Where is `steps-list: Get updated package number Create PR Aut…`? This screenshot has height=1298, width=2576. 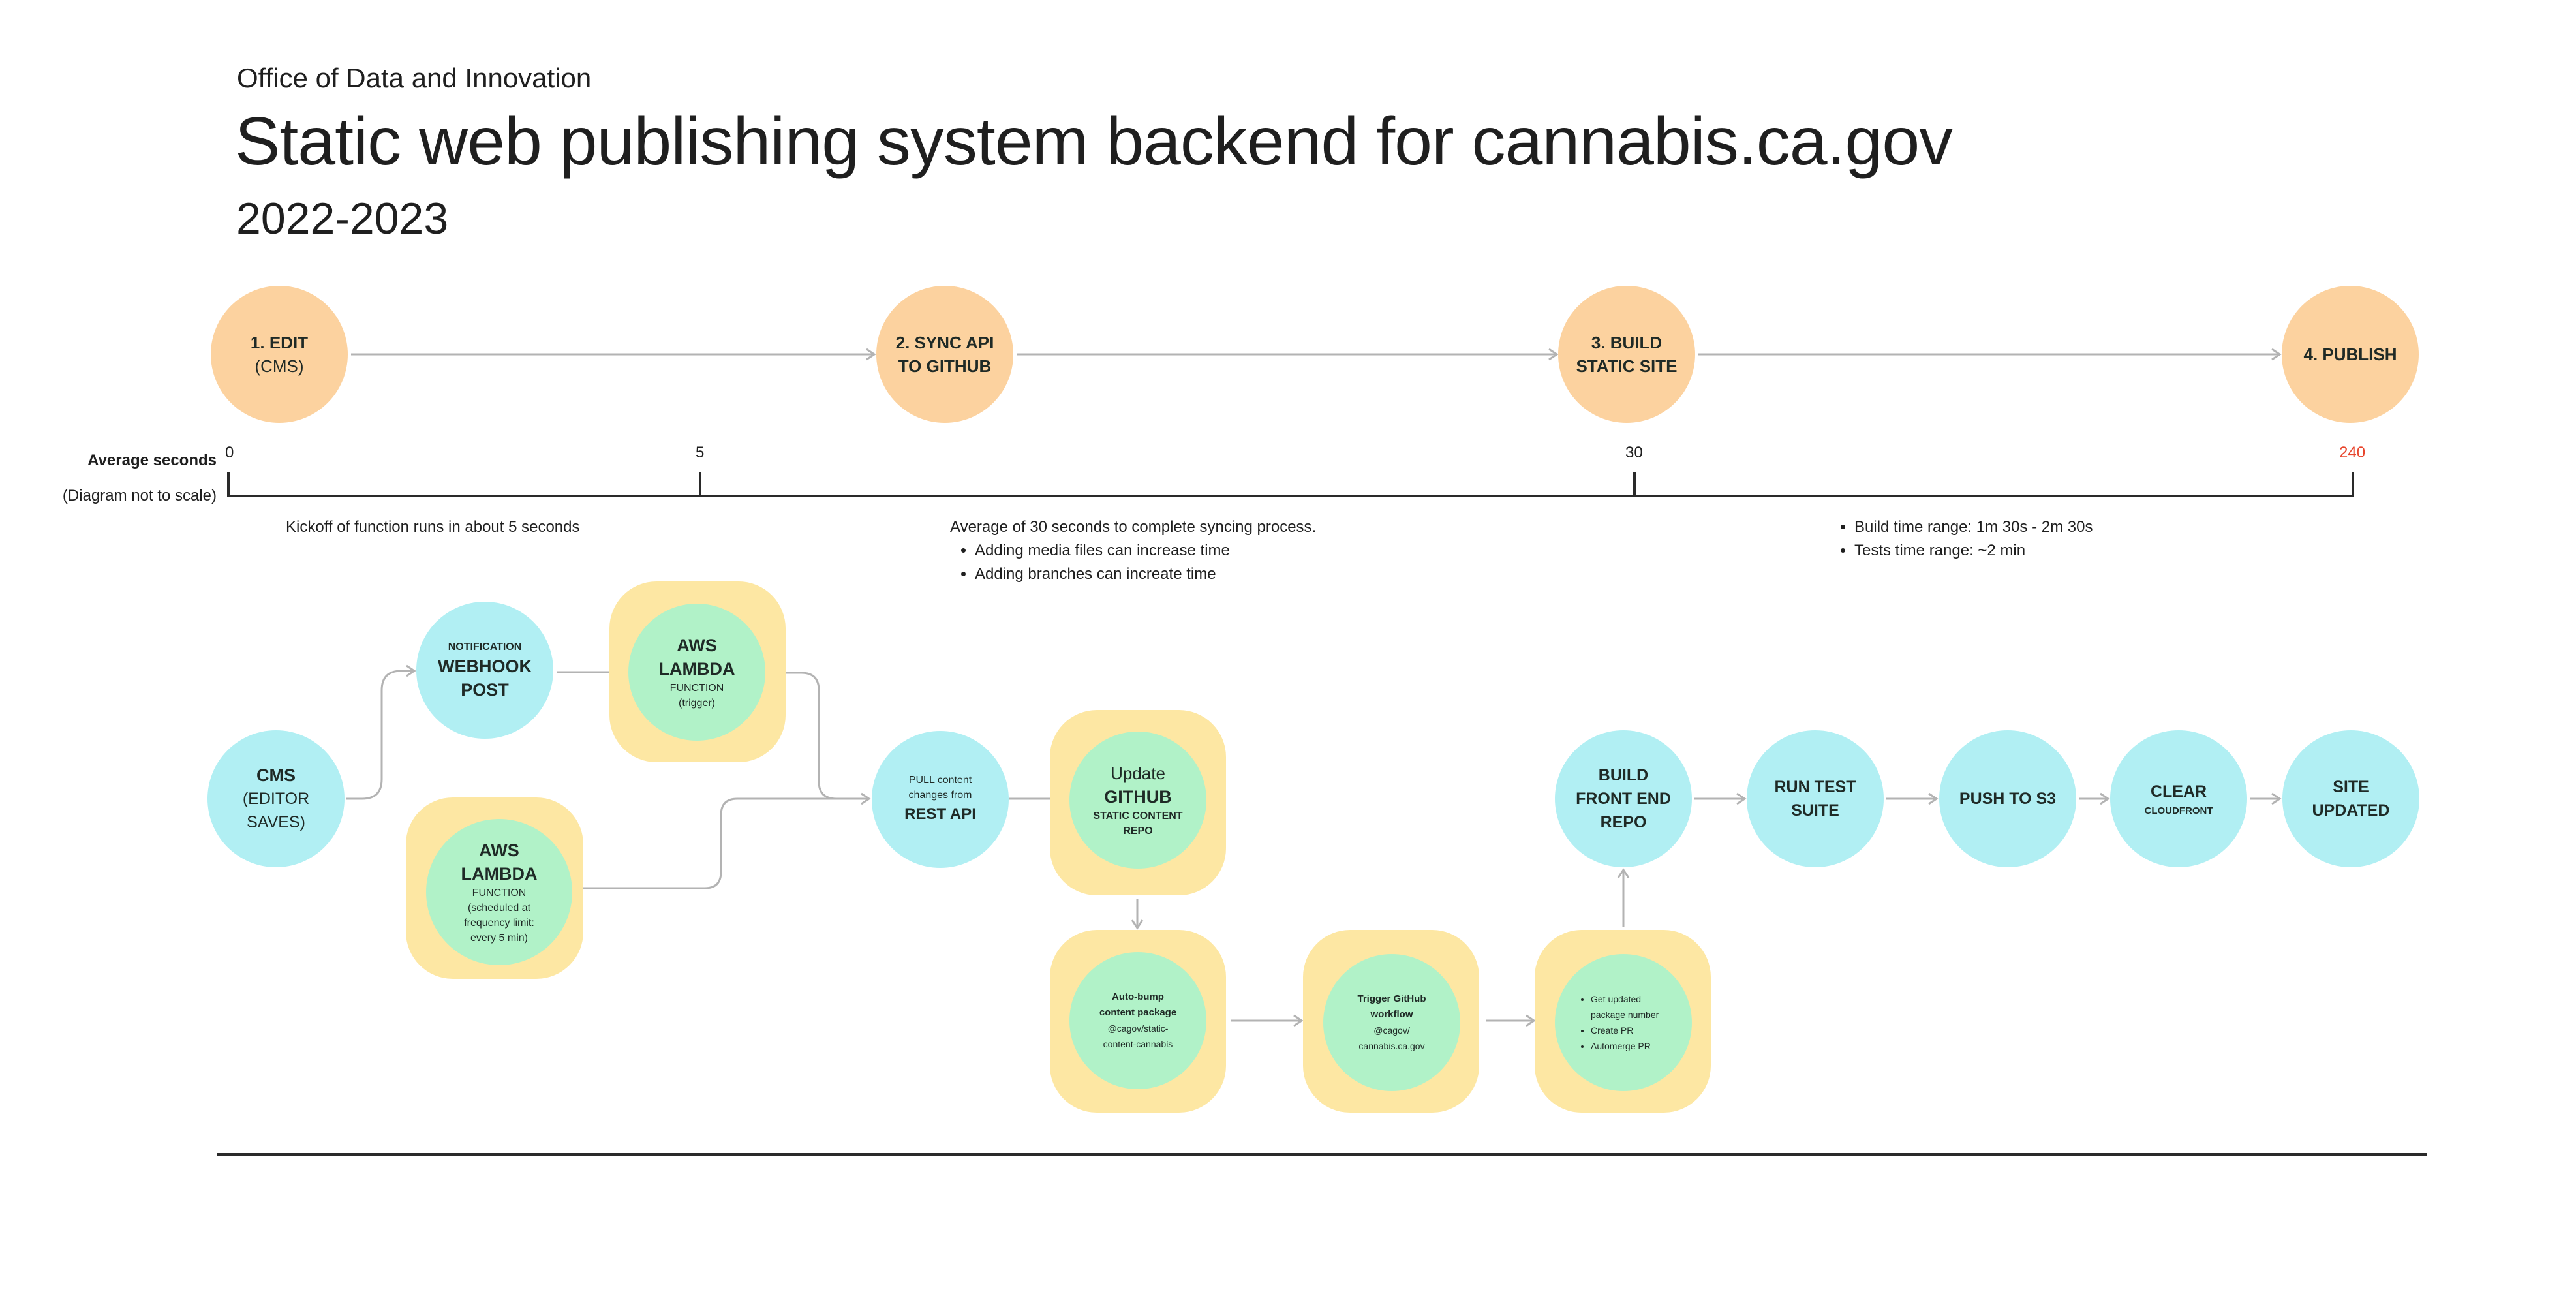 steps-list: Get updated package number Create PR Aut… is located at coordinates (1627, 1023).